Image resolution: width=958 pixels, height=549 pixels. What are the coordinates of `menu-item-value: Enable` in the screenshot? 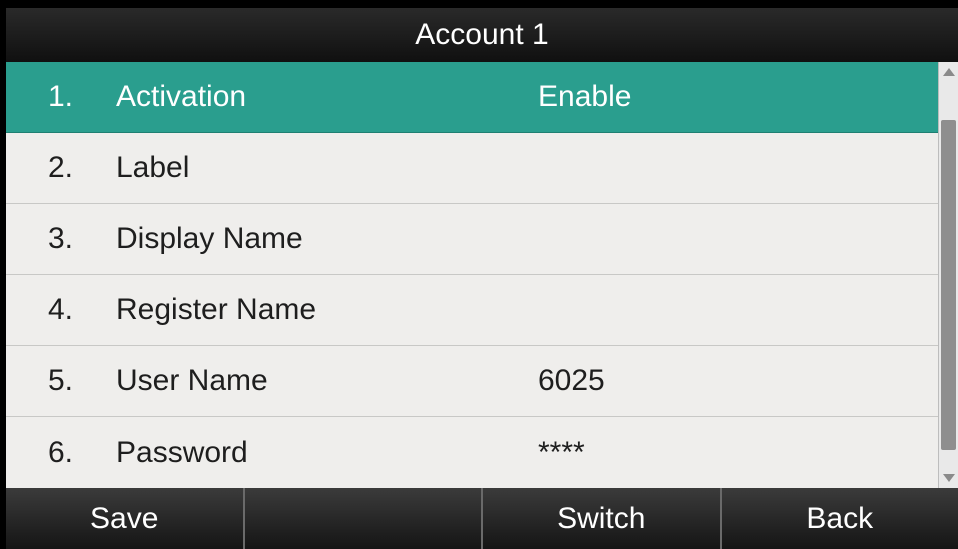 It's located at (585, 96).